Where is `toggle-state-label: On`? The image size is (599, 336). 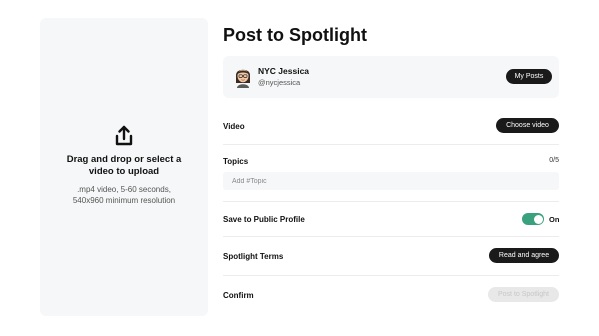 toggle-state-label: On is located at coordinates (554, 219).